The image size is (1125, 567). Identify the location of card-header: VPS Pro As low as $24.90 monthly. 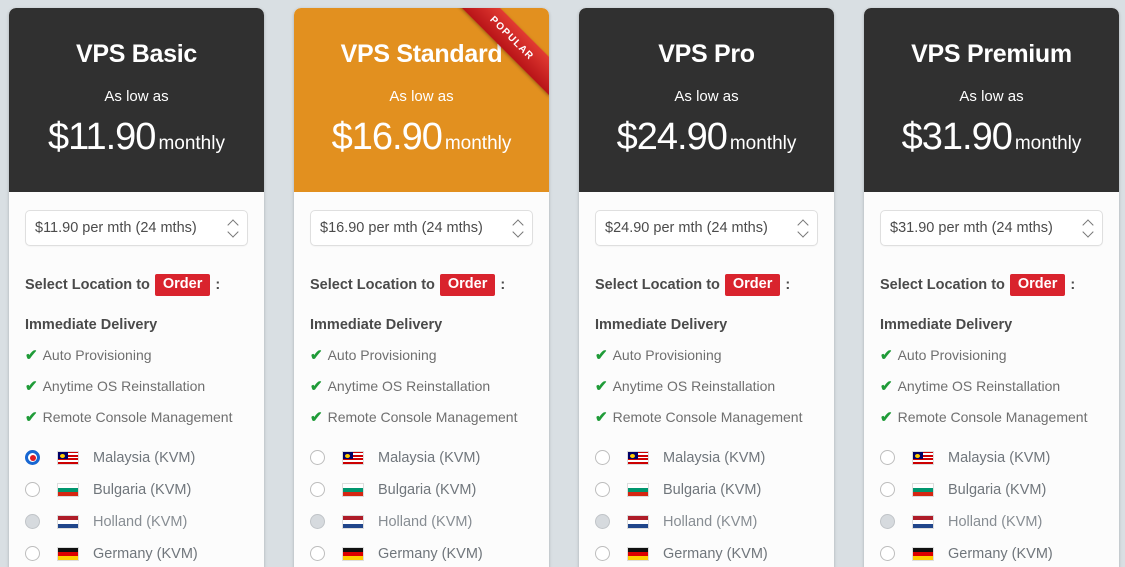
(706, 100).